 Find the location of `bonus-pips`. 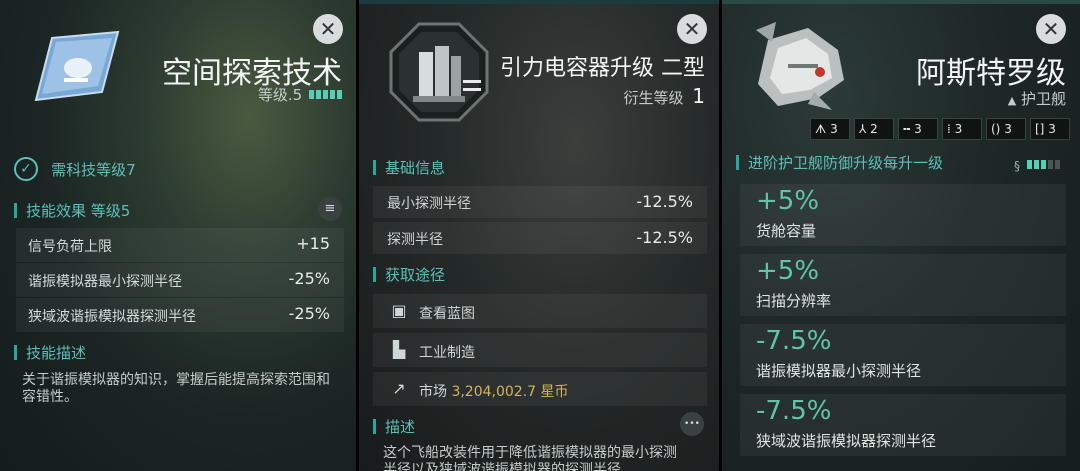

bonus-pips is located at coordinates (1043, 163).